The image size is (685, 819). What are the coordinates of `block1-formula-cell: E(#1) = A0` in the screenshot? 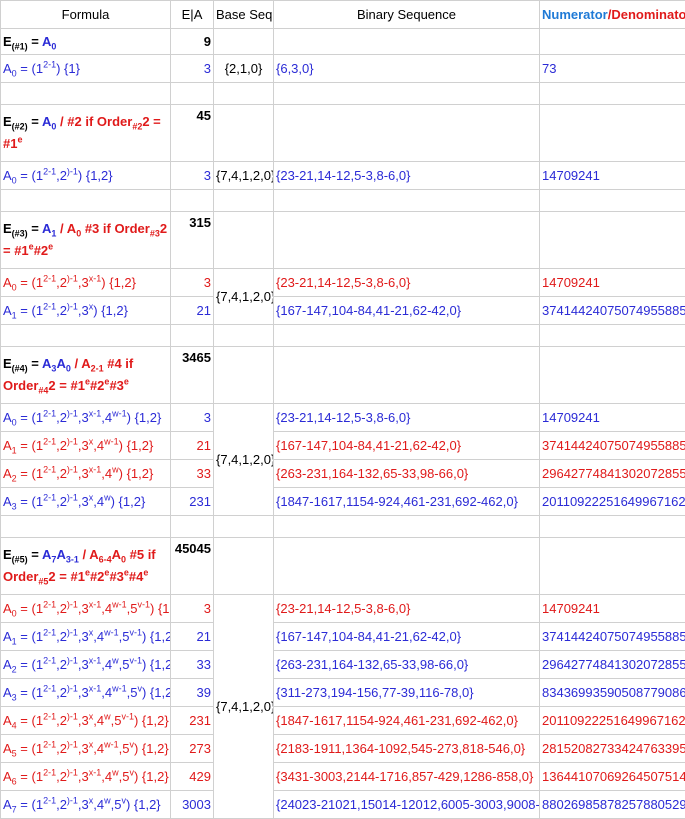 It's located at (86, 42).